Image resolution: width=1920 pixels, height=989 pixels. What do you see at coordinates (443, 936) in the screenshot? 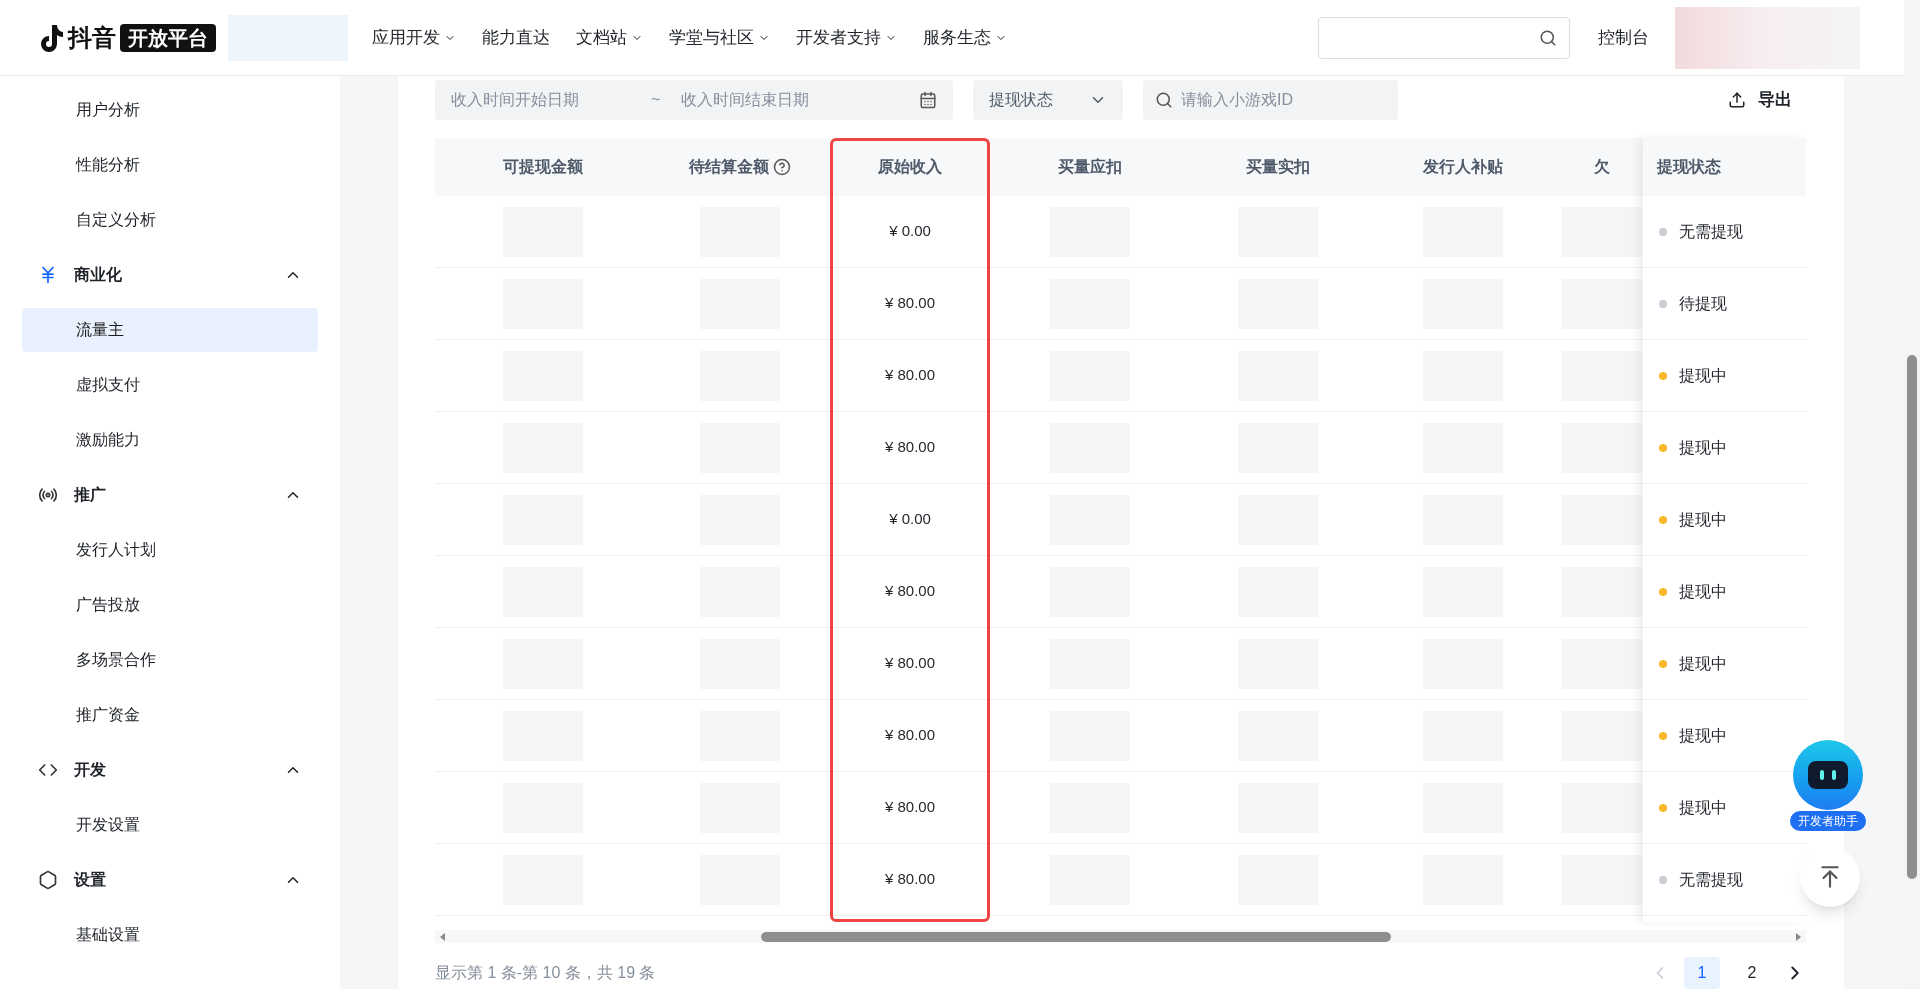
I see `scroll-left-icon` at bounding box center [443, 936].